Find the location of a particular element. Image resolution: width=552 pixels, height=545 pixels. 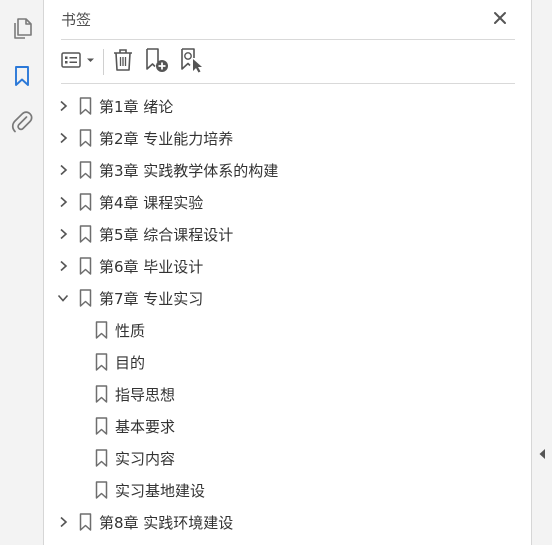

bookmark-label: 第8章 实践环境建设 is located at coordinates (166, 522).